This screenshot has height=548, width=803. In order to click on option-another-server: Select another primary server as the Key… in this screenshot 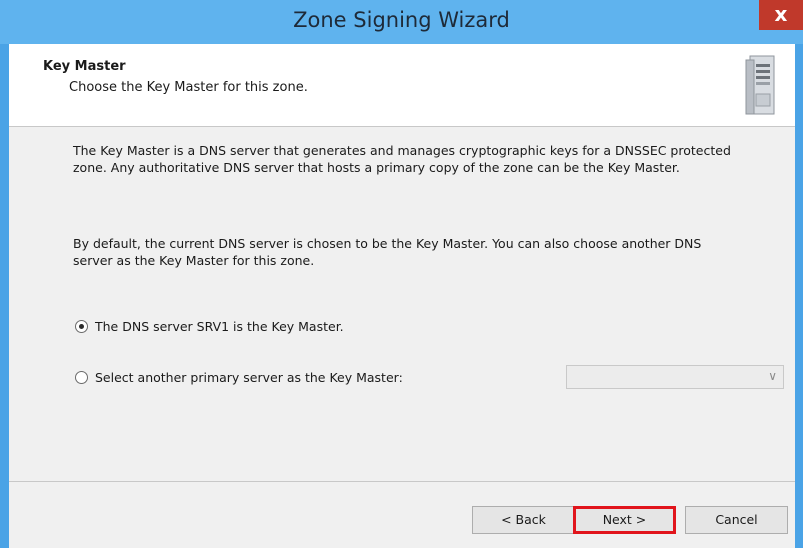, I will do `click(239, 377)`.